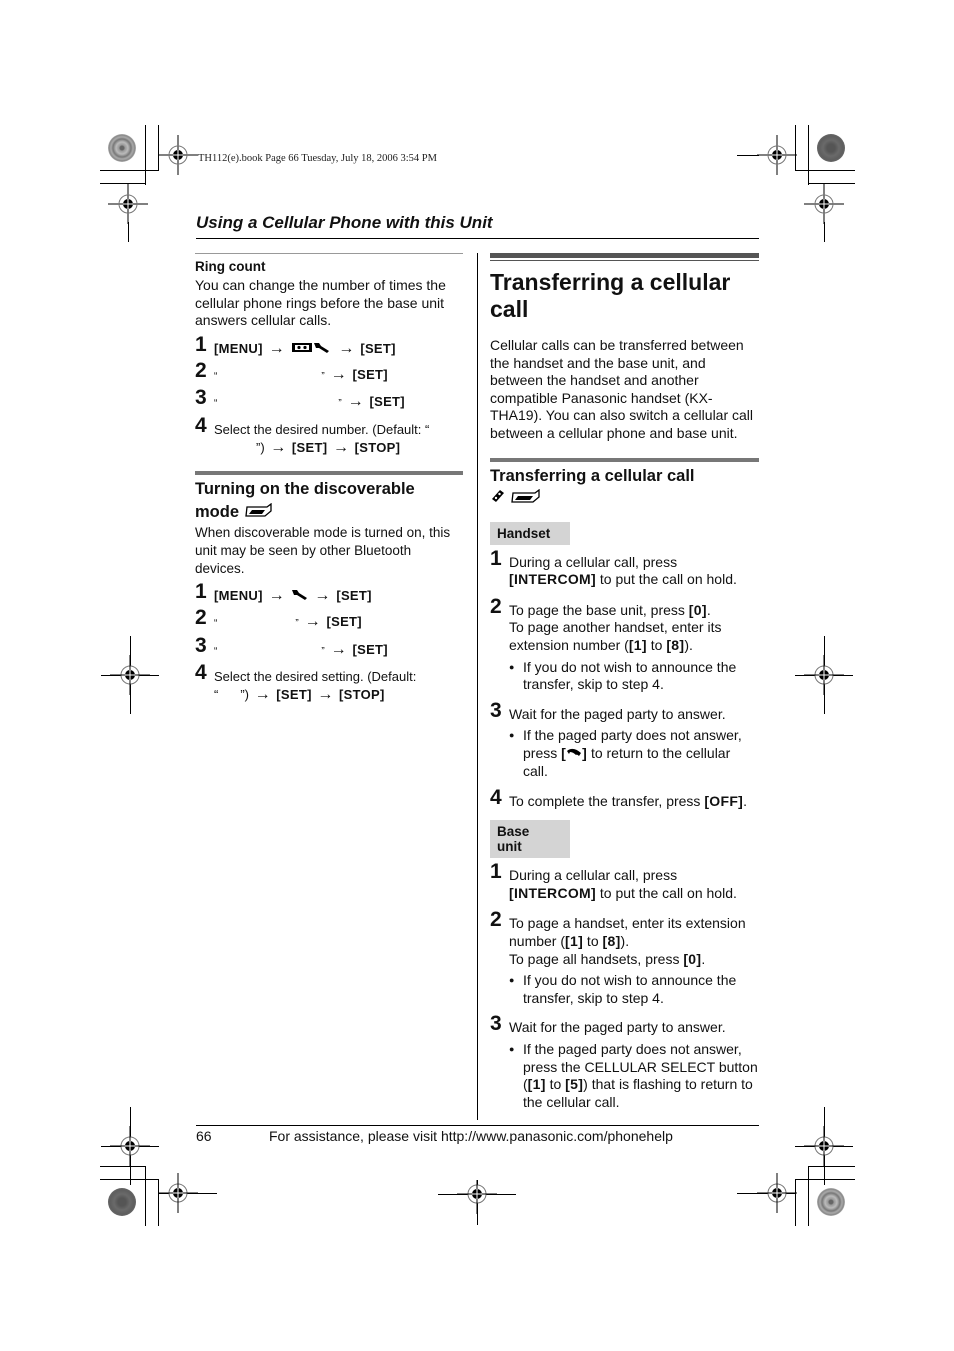  What do you see at coordinates (530, 533) in the screenshot?
I see `handset-label: Handset` at bounding box center [530, 533].